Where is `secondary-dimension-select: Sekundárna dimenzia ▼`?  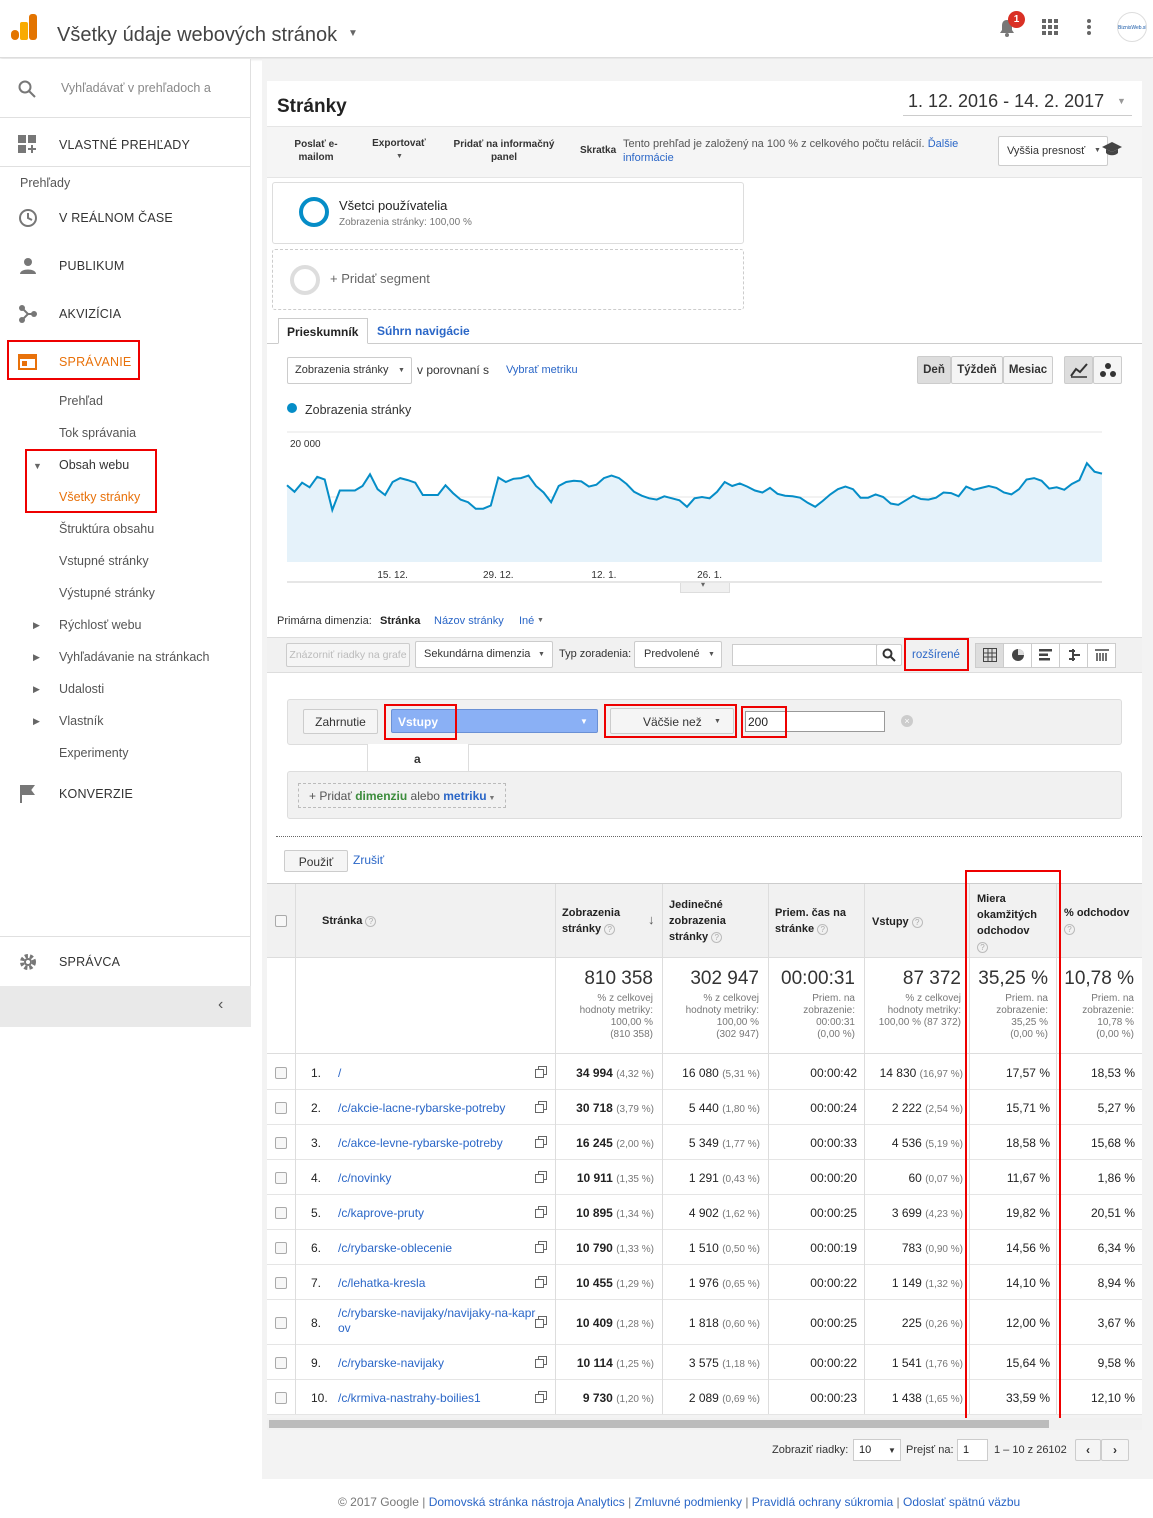 secondary-dimension-select: Sekundárna dimenzia ▼ is located at coordinates (484, 654).